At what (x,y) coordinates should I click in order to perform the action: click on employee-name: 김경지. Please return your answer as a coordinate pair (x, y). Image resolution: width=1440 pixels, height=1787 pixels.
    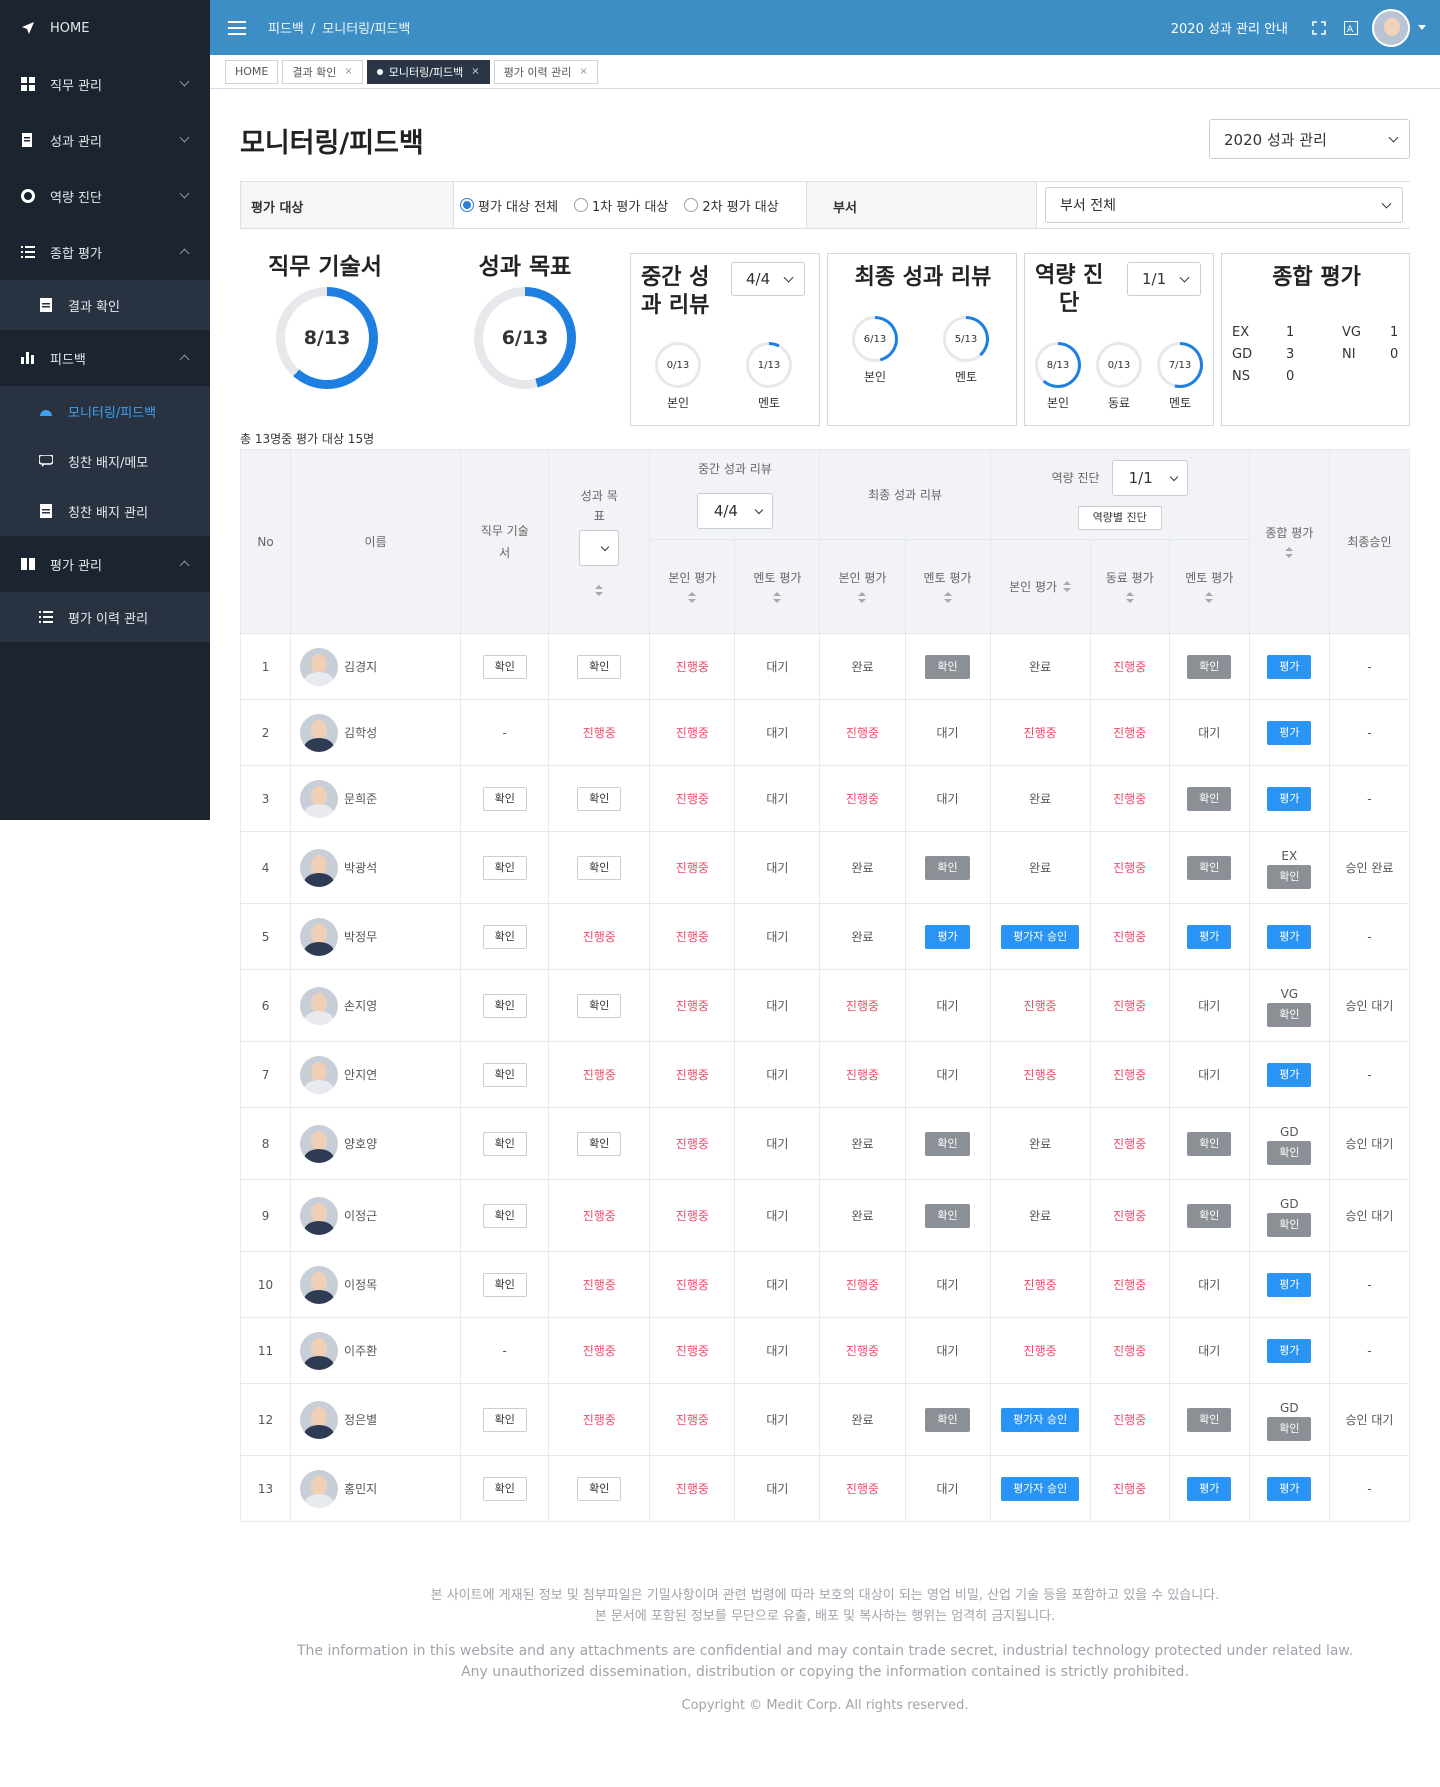
    Looking at the image, I should click on (360, 666).